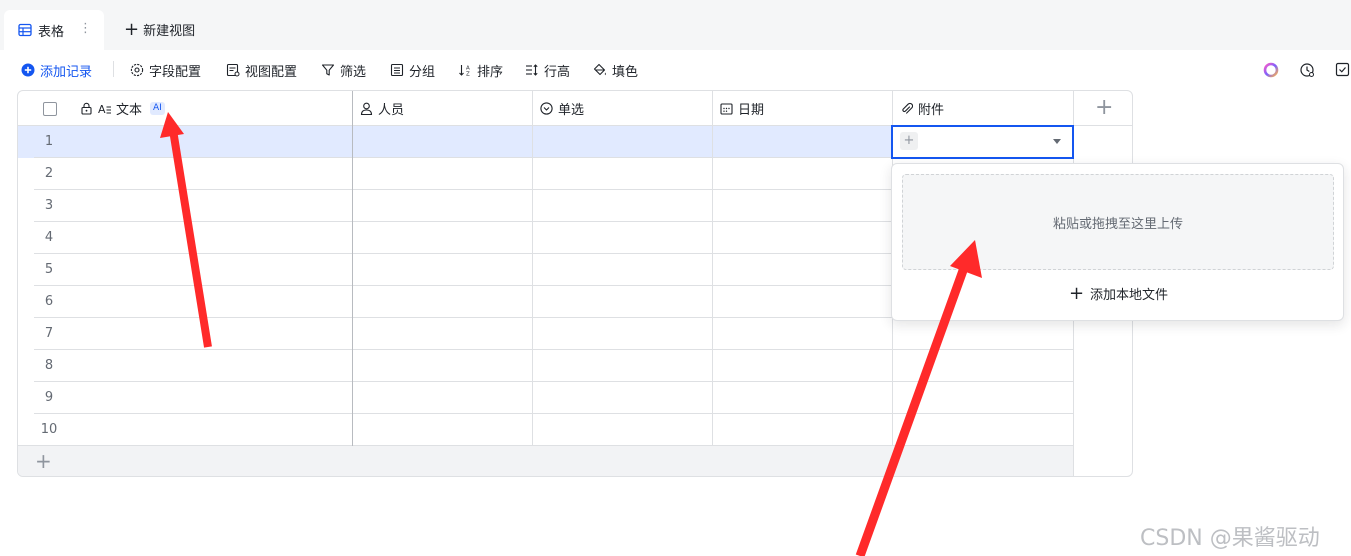 The width and height of the screenshot is (1351, 556). I want to click on fill-color-button: 填色, so click(615, 70).